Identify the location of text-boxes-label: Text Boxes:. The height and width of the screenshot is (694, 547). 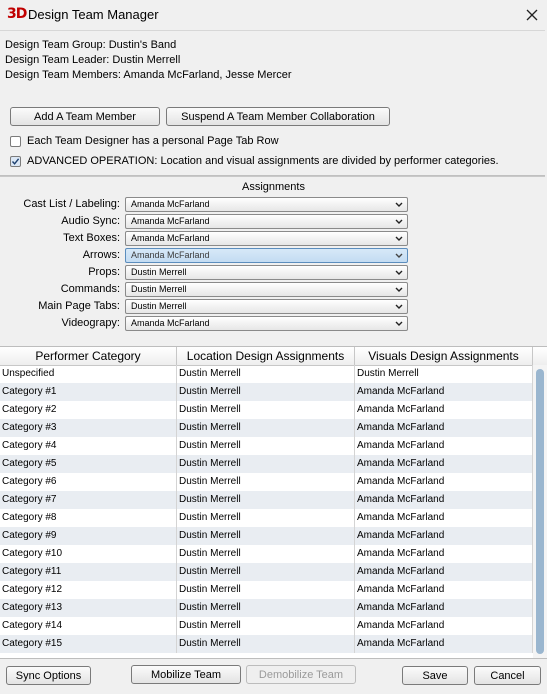
(91, 238).